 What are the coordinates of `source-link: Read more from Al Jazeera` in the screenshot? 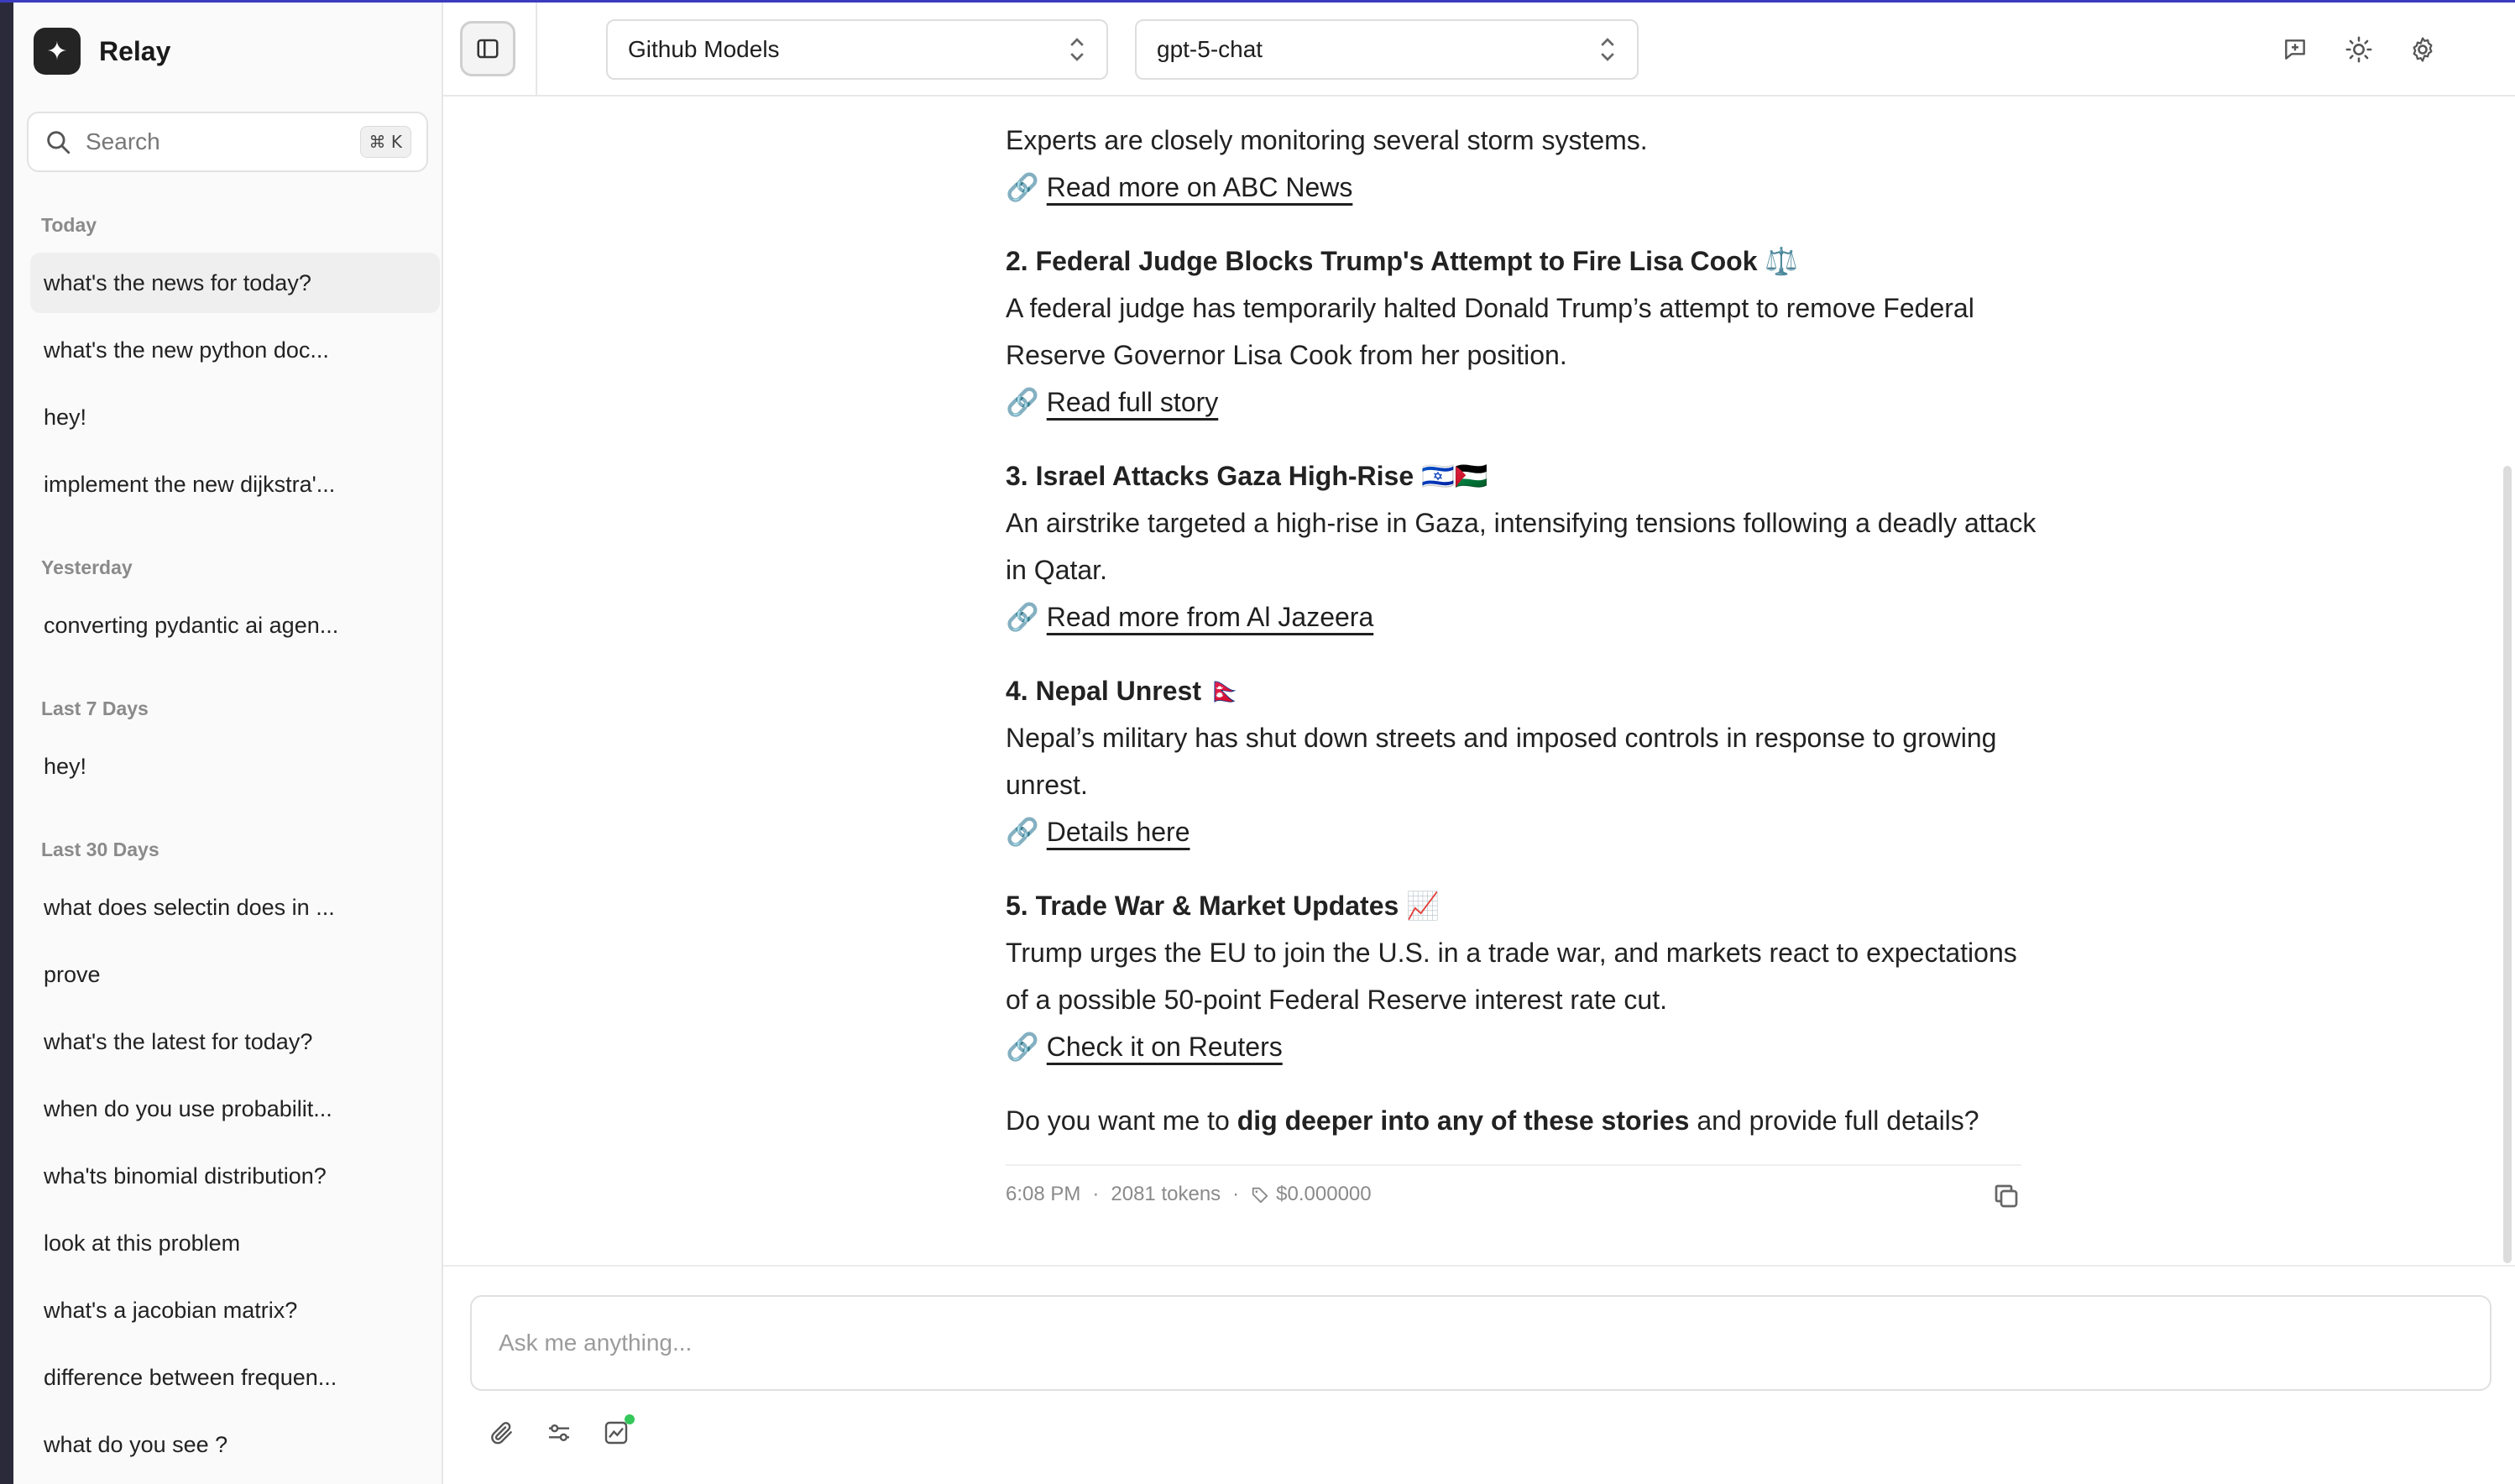 It's located at (1210, 617).